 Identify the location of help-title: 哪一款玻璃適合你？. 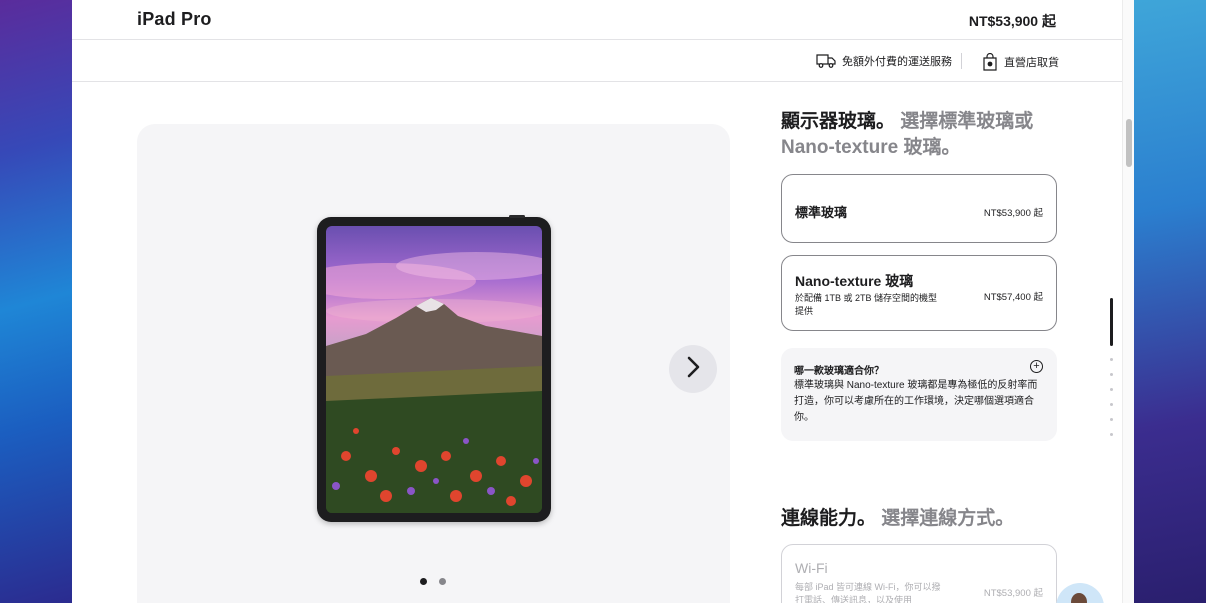
(839, 371).